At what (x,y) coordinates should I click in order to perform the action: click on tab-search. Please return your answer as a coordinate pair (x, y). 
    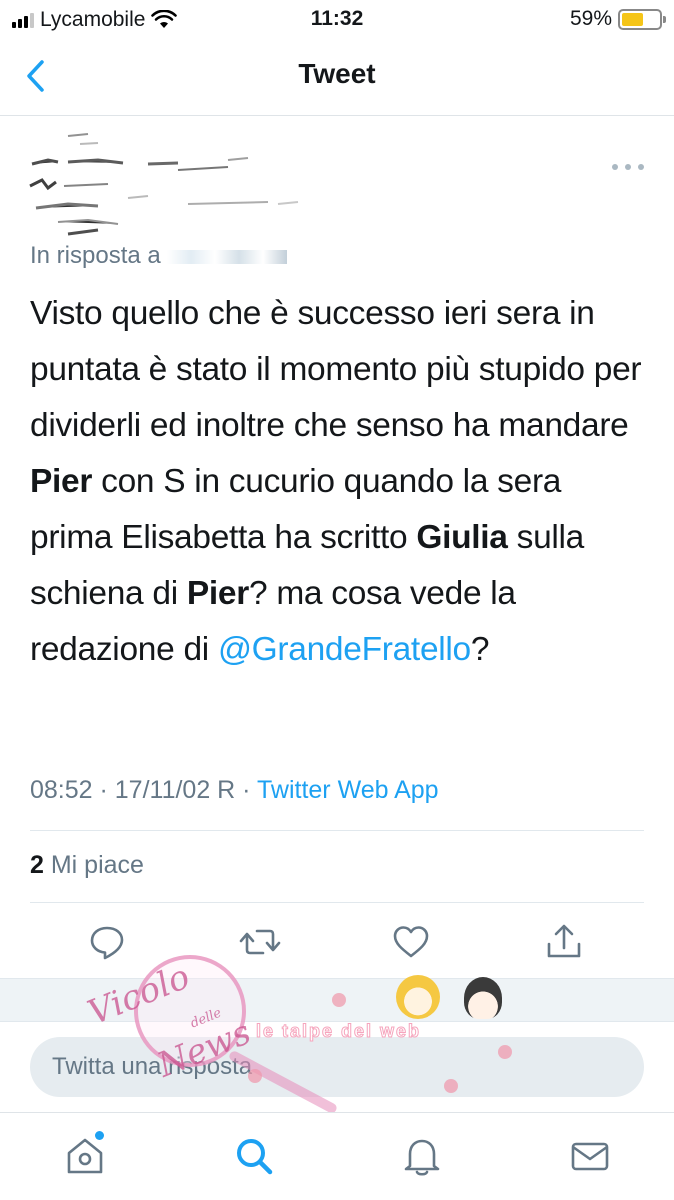
    Looking at the image, I should click on (254, 1156).